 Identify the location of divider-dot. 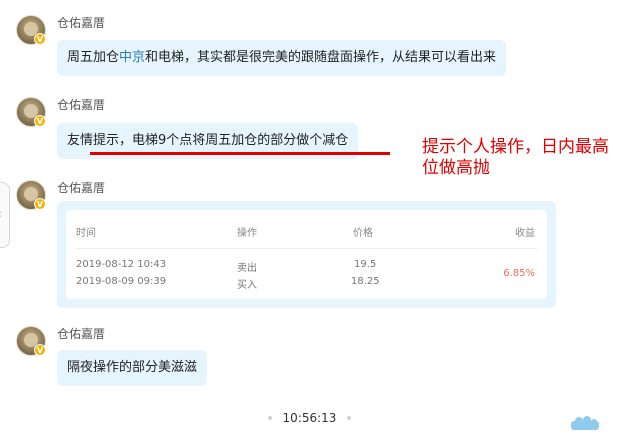
(349, 418).